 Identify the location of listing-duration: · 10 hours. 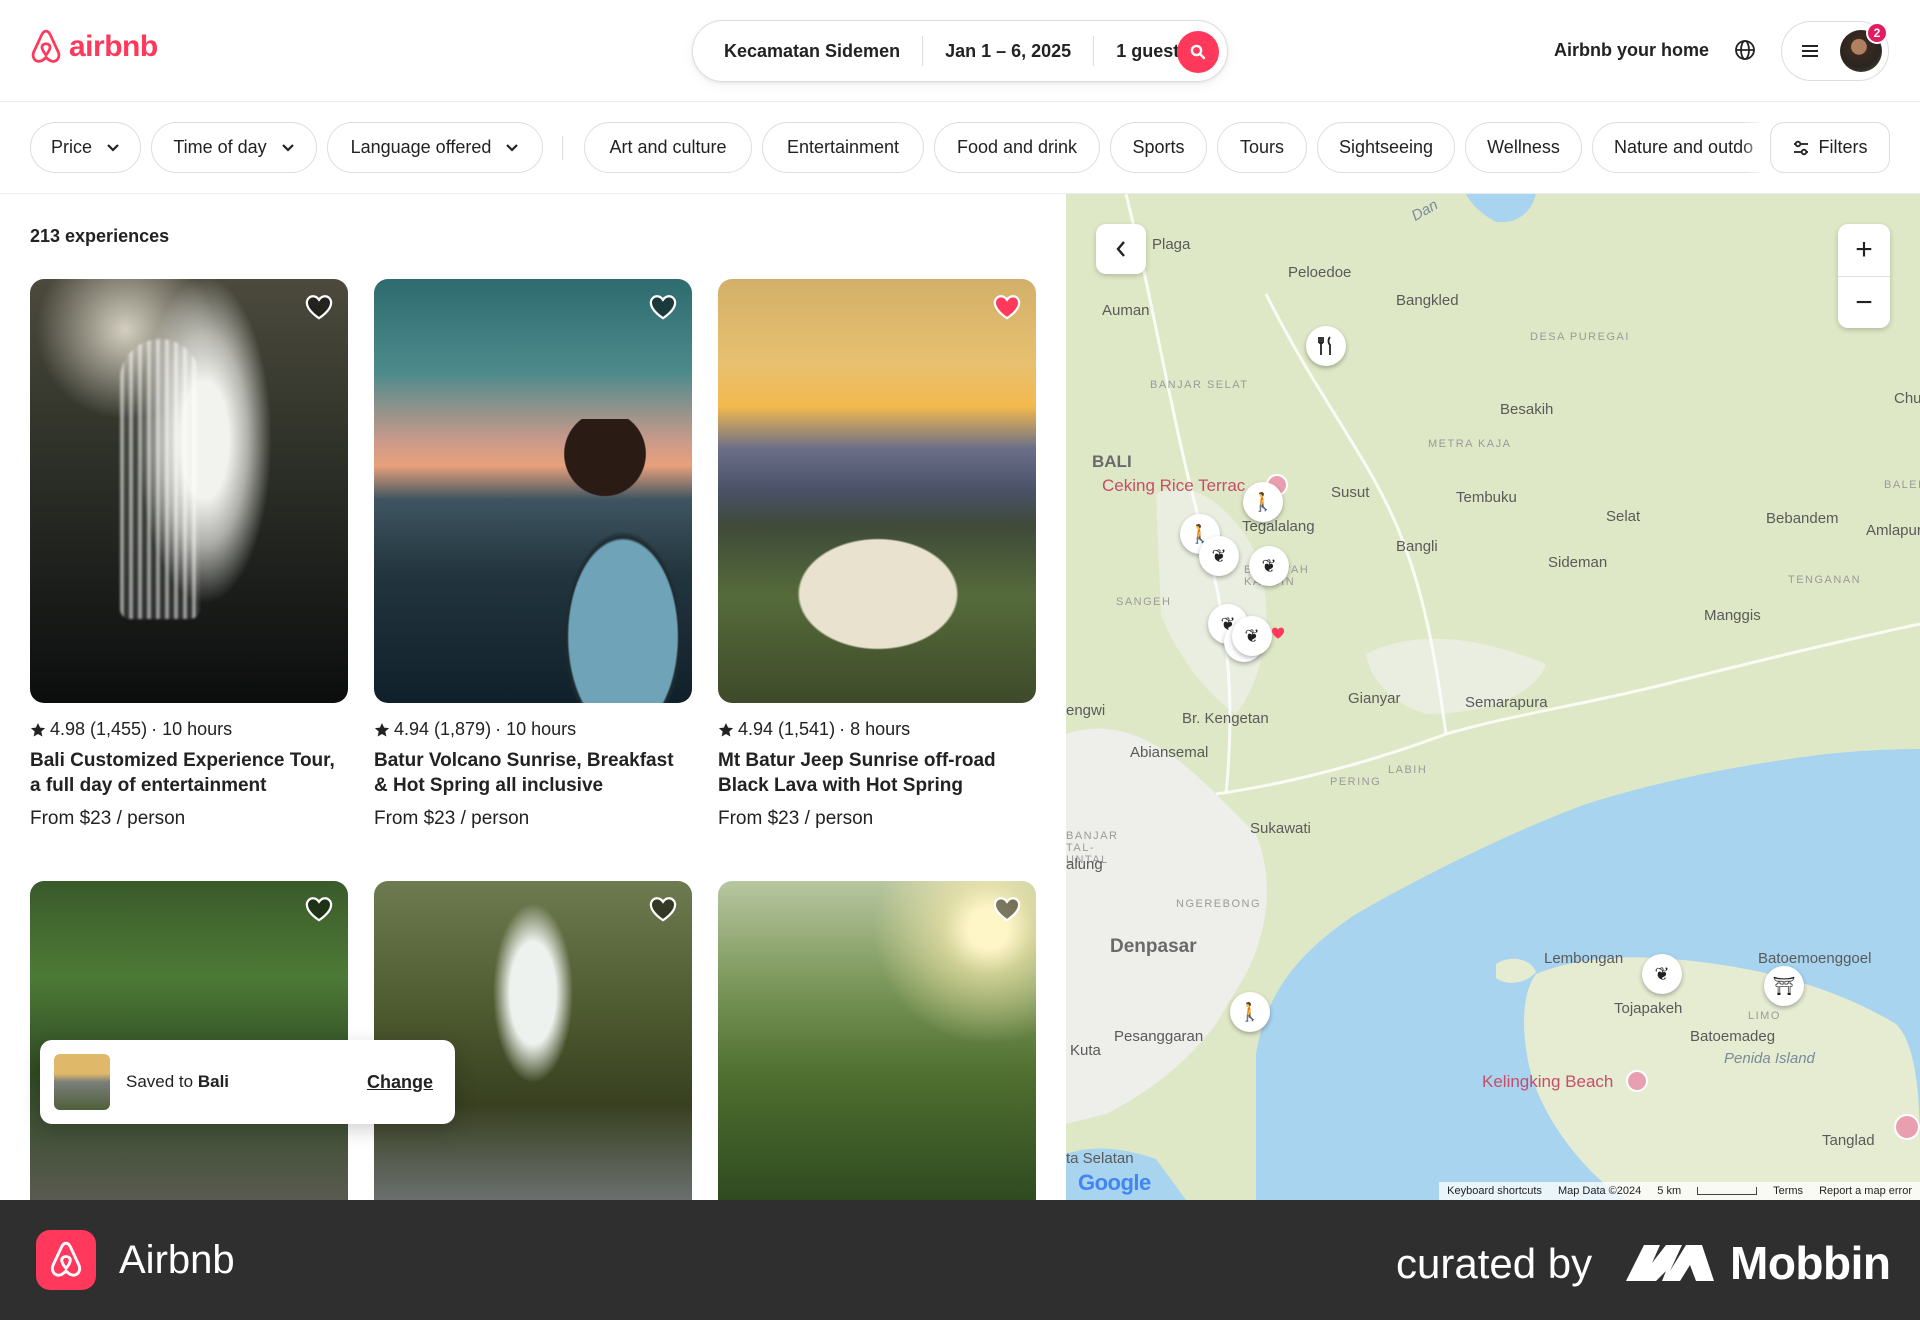
(536, 729).